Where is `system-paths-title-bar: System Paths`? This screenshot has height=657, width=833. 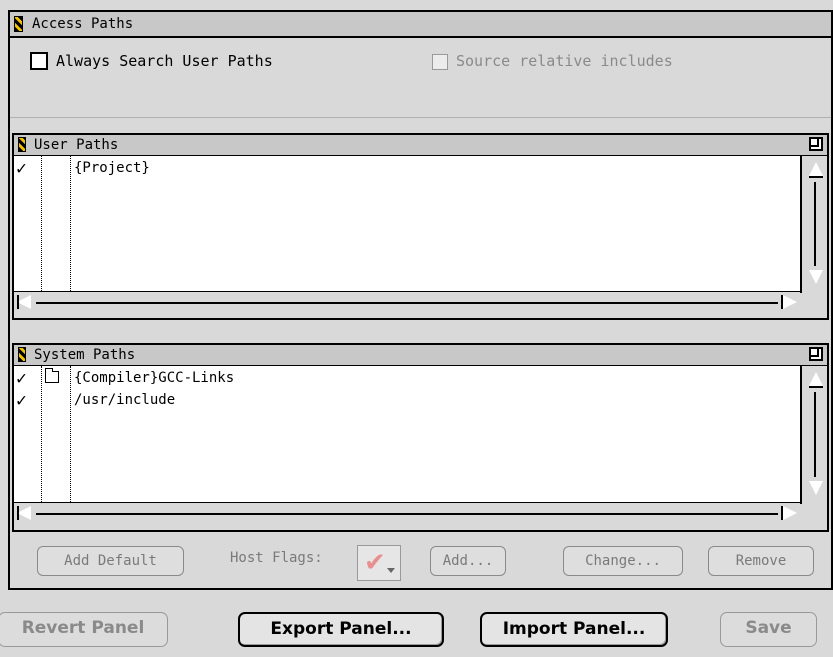
system-paths-title-bar: System Paths is located at coordinates (420, 355).